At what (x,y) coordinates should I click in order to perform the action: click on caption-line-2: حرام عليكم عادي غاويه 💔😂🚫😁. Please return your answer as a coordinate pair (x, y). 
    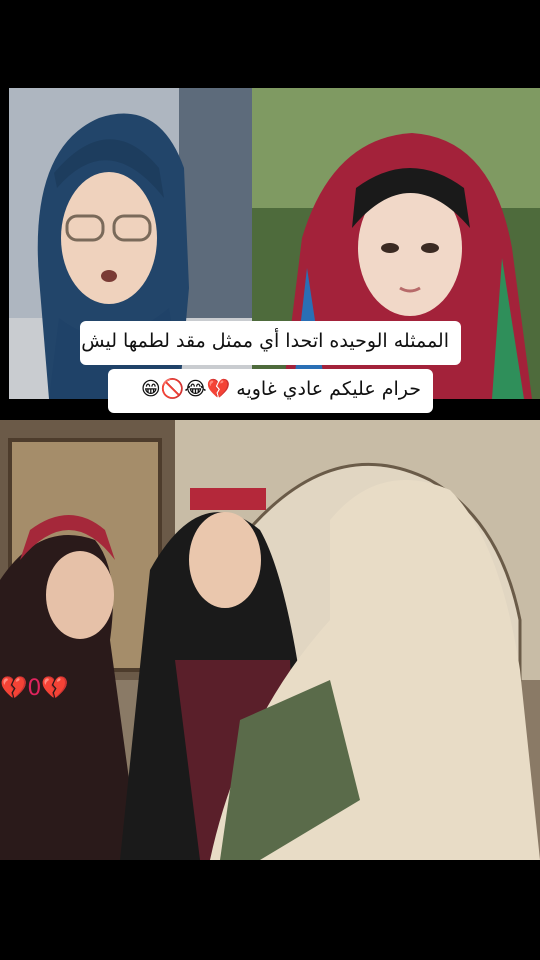
    Looking at the image, I should click on (270, 391).